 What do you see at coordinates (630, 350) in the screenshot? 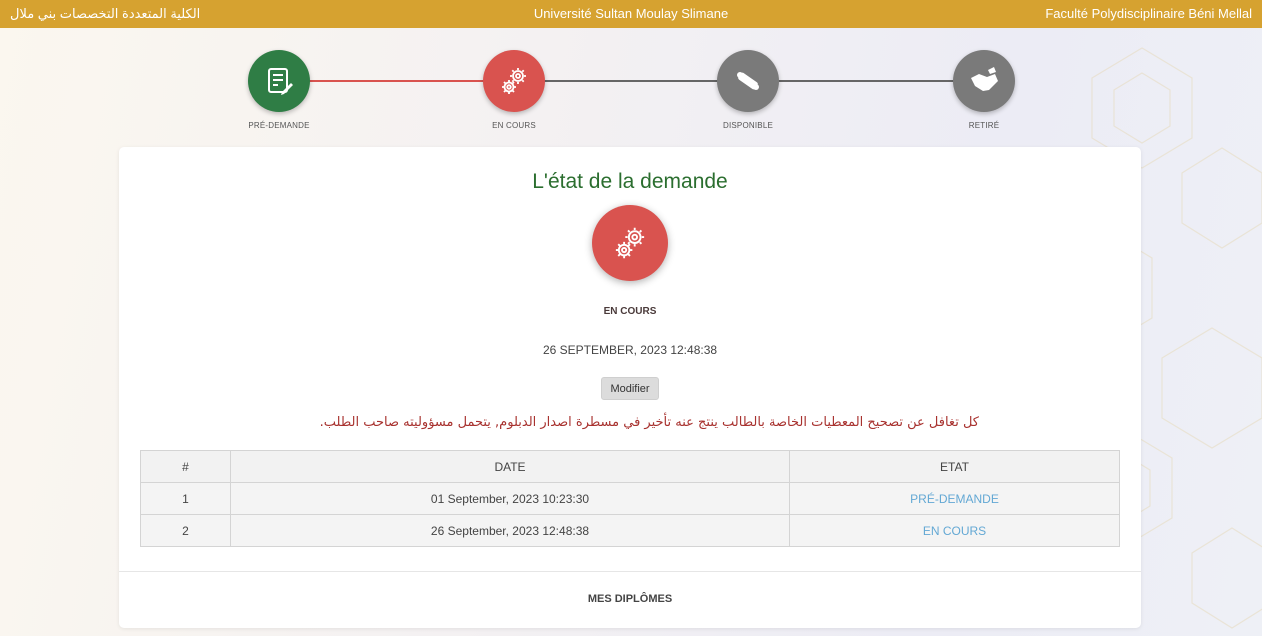
I see `status-date: 26 SEPTEMBER, 2023 12:48:38` at bounding box center [630, 350].